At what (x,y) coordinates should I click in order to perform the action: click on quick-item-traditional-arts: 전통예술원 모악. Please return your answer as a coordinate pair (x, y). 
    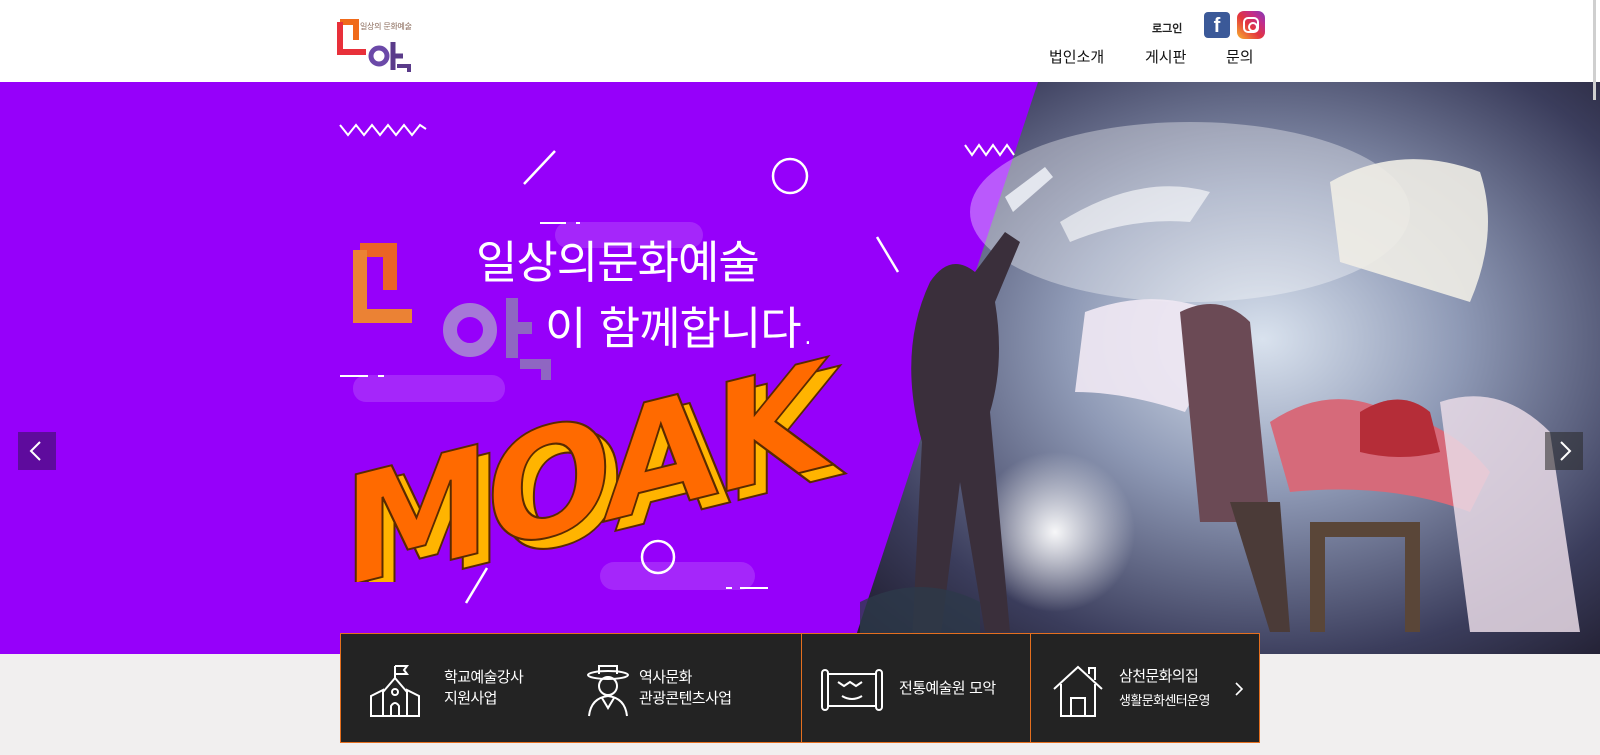
    Looking at the image, I should click on (916, 688).